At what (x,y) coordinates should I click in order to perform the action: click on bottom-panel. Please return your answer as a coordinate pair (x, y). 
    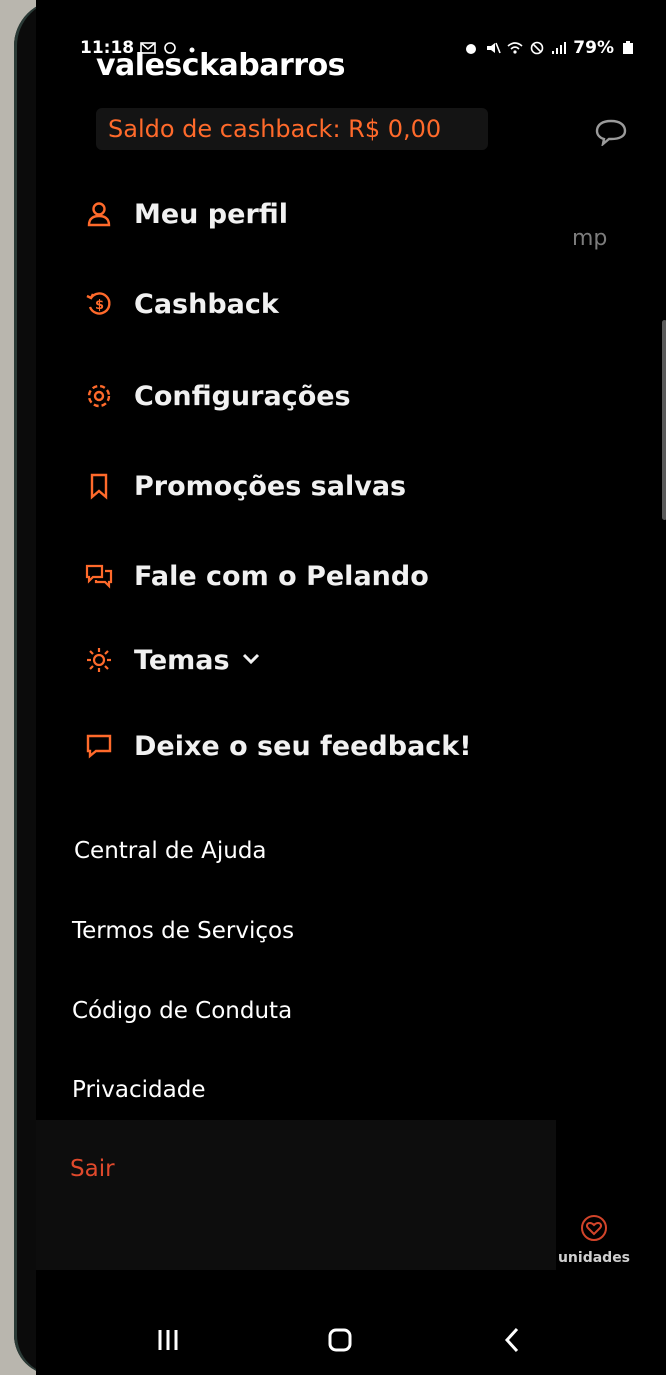
    Looking at the image, I should click on (296, 1195).